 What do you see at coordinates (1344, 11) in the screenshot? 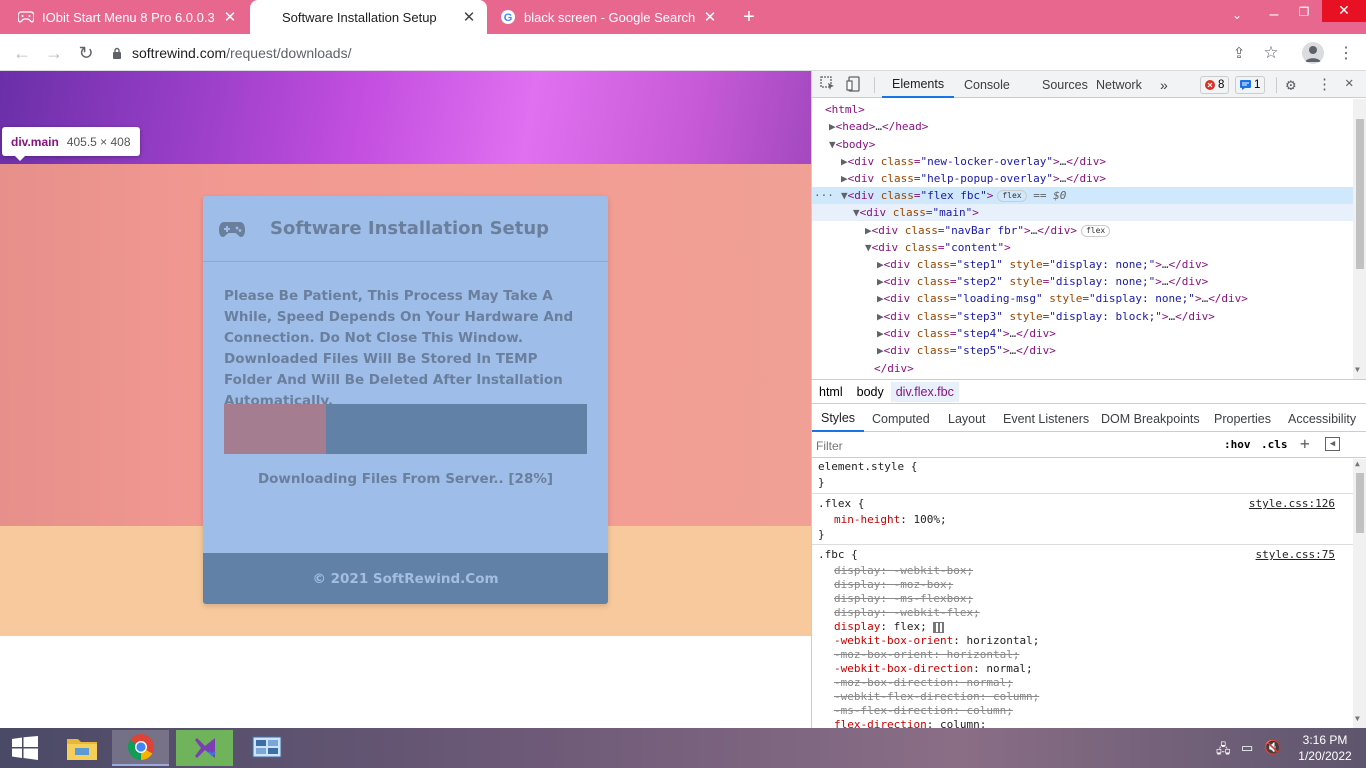
I see `close-window-icon: ✕` at bounding box center [1344, 11].